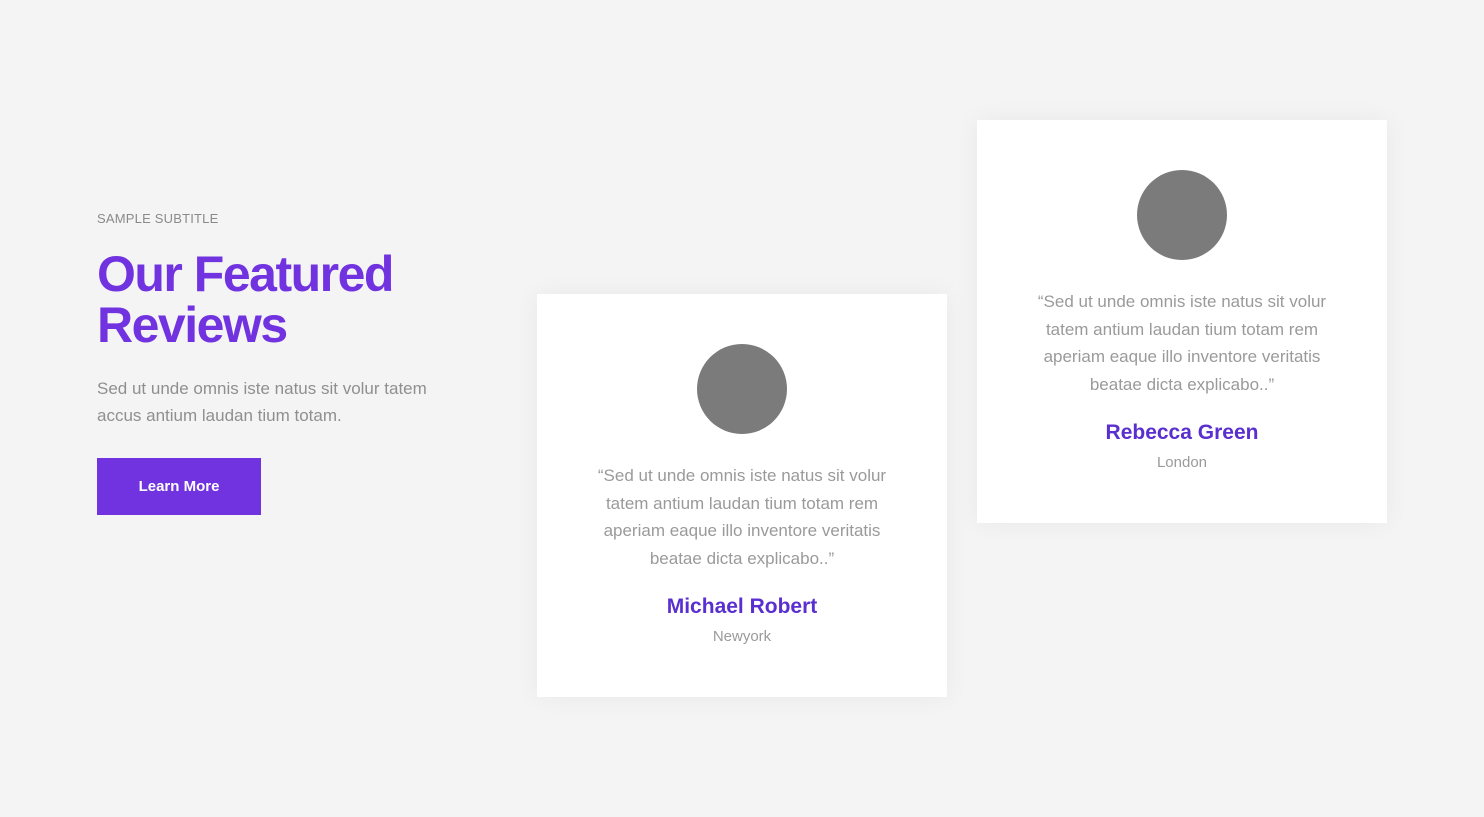  What do you see at coordinates (245, 274) in the screenshot?
I see `section-title-line-1: Our Featured` at bounding box center [245, 274].